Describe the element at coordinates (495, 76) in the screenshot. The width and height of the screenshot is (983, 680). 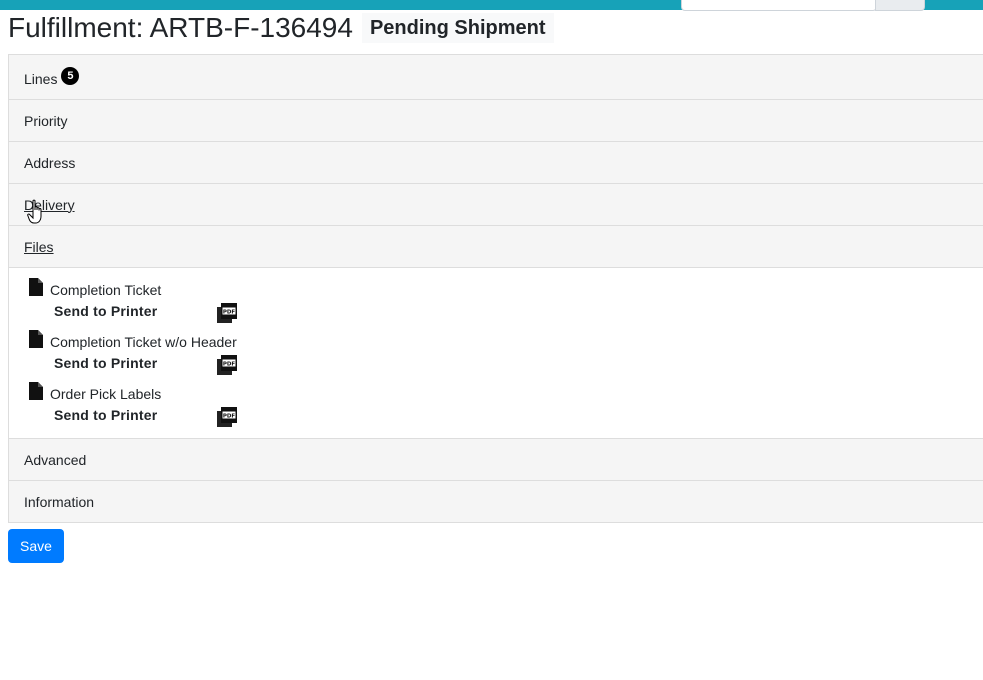
I see `section-lines-header: Lines 5` at that location.